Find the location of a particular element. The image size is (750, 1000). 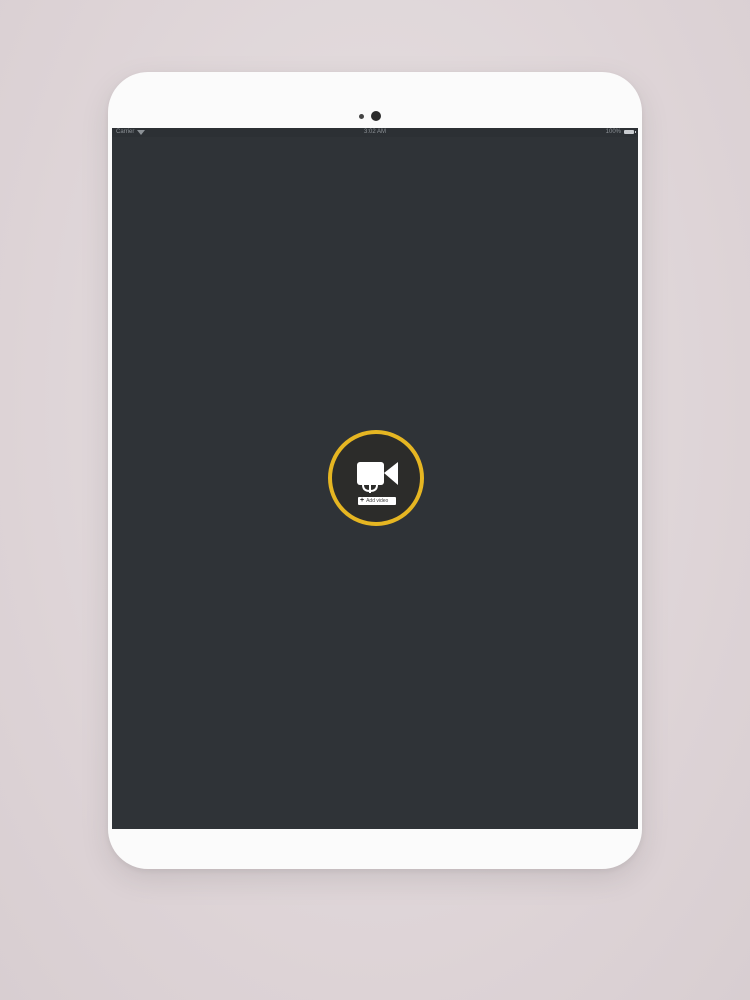

video-camera-icon is located at coordinates (377, 477).